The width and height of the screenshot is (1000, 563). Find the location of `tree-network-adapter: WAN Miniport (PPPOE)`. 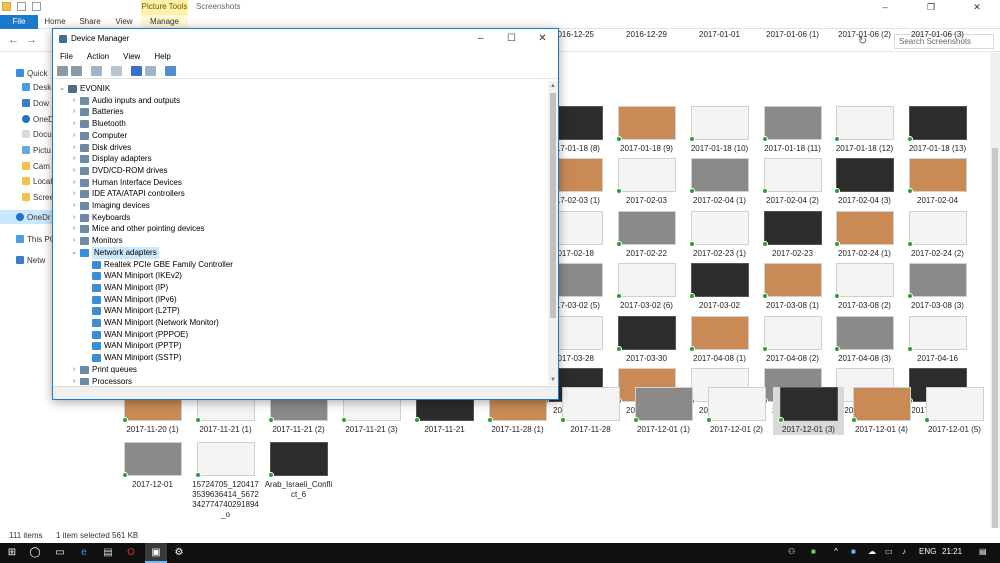

tree-network-adapter: WAN Miniport (PPPOE) is located at coordinates (135, 335).